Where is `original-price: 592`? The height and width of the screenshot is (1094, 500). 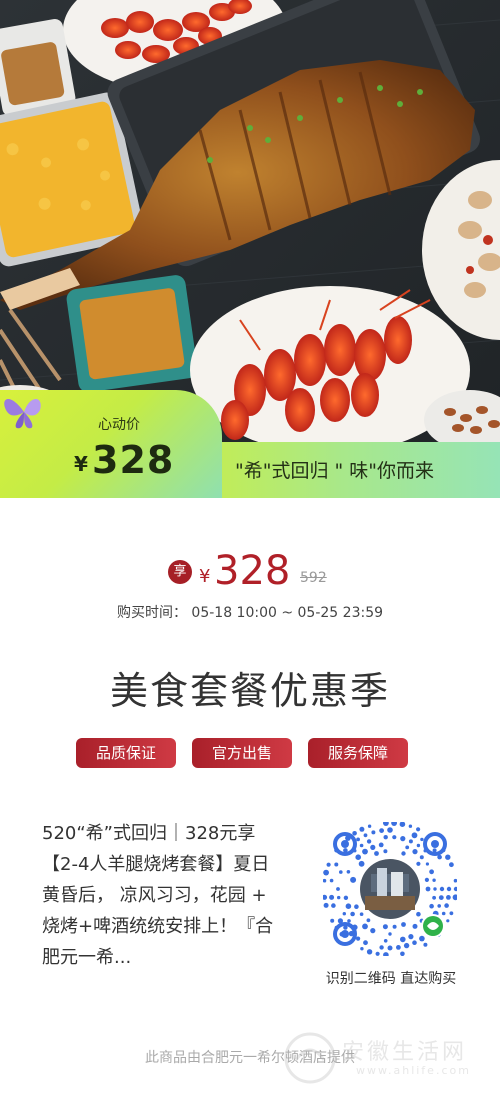 original-price: 592 is located at coordinates (313, 578).